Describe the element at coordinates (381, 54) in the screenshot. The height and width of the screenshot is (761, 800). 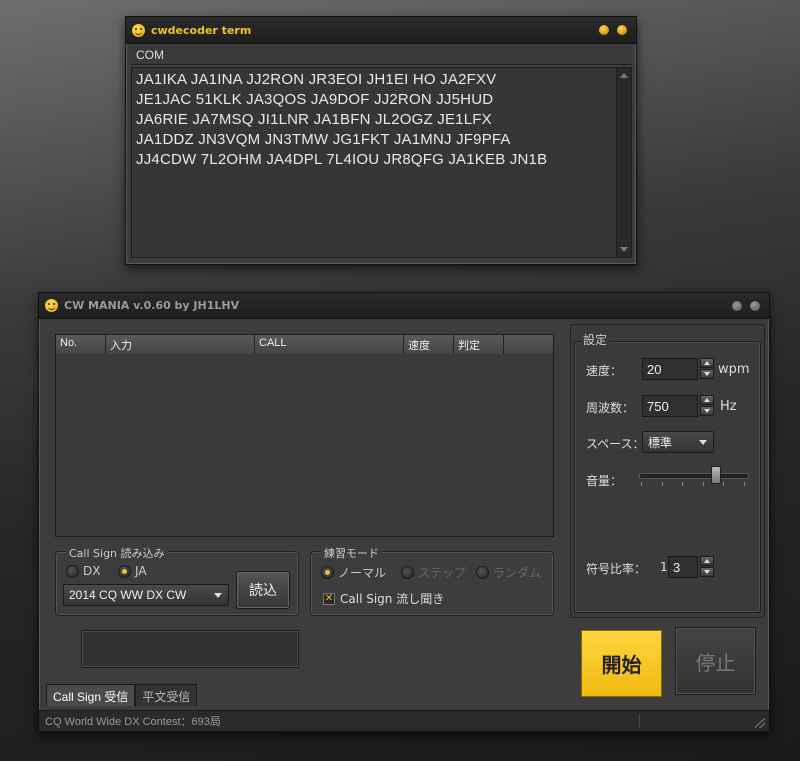
I see `term-menubar: COM` at that location.